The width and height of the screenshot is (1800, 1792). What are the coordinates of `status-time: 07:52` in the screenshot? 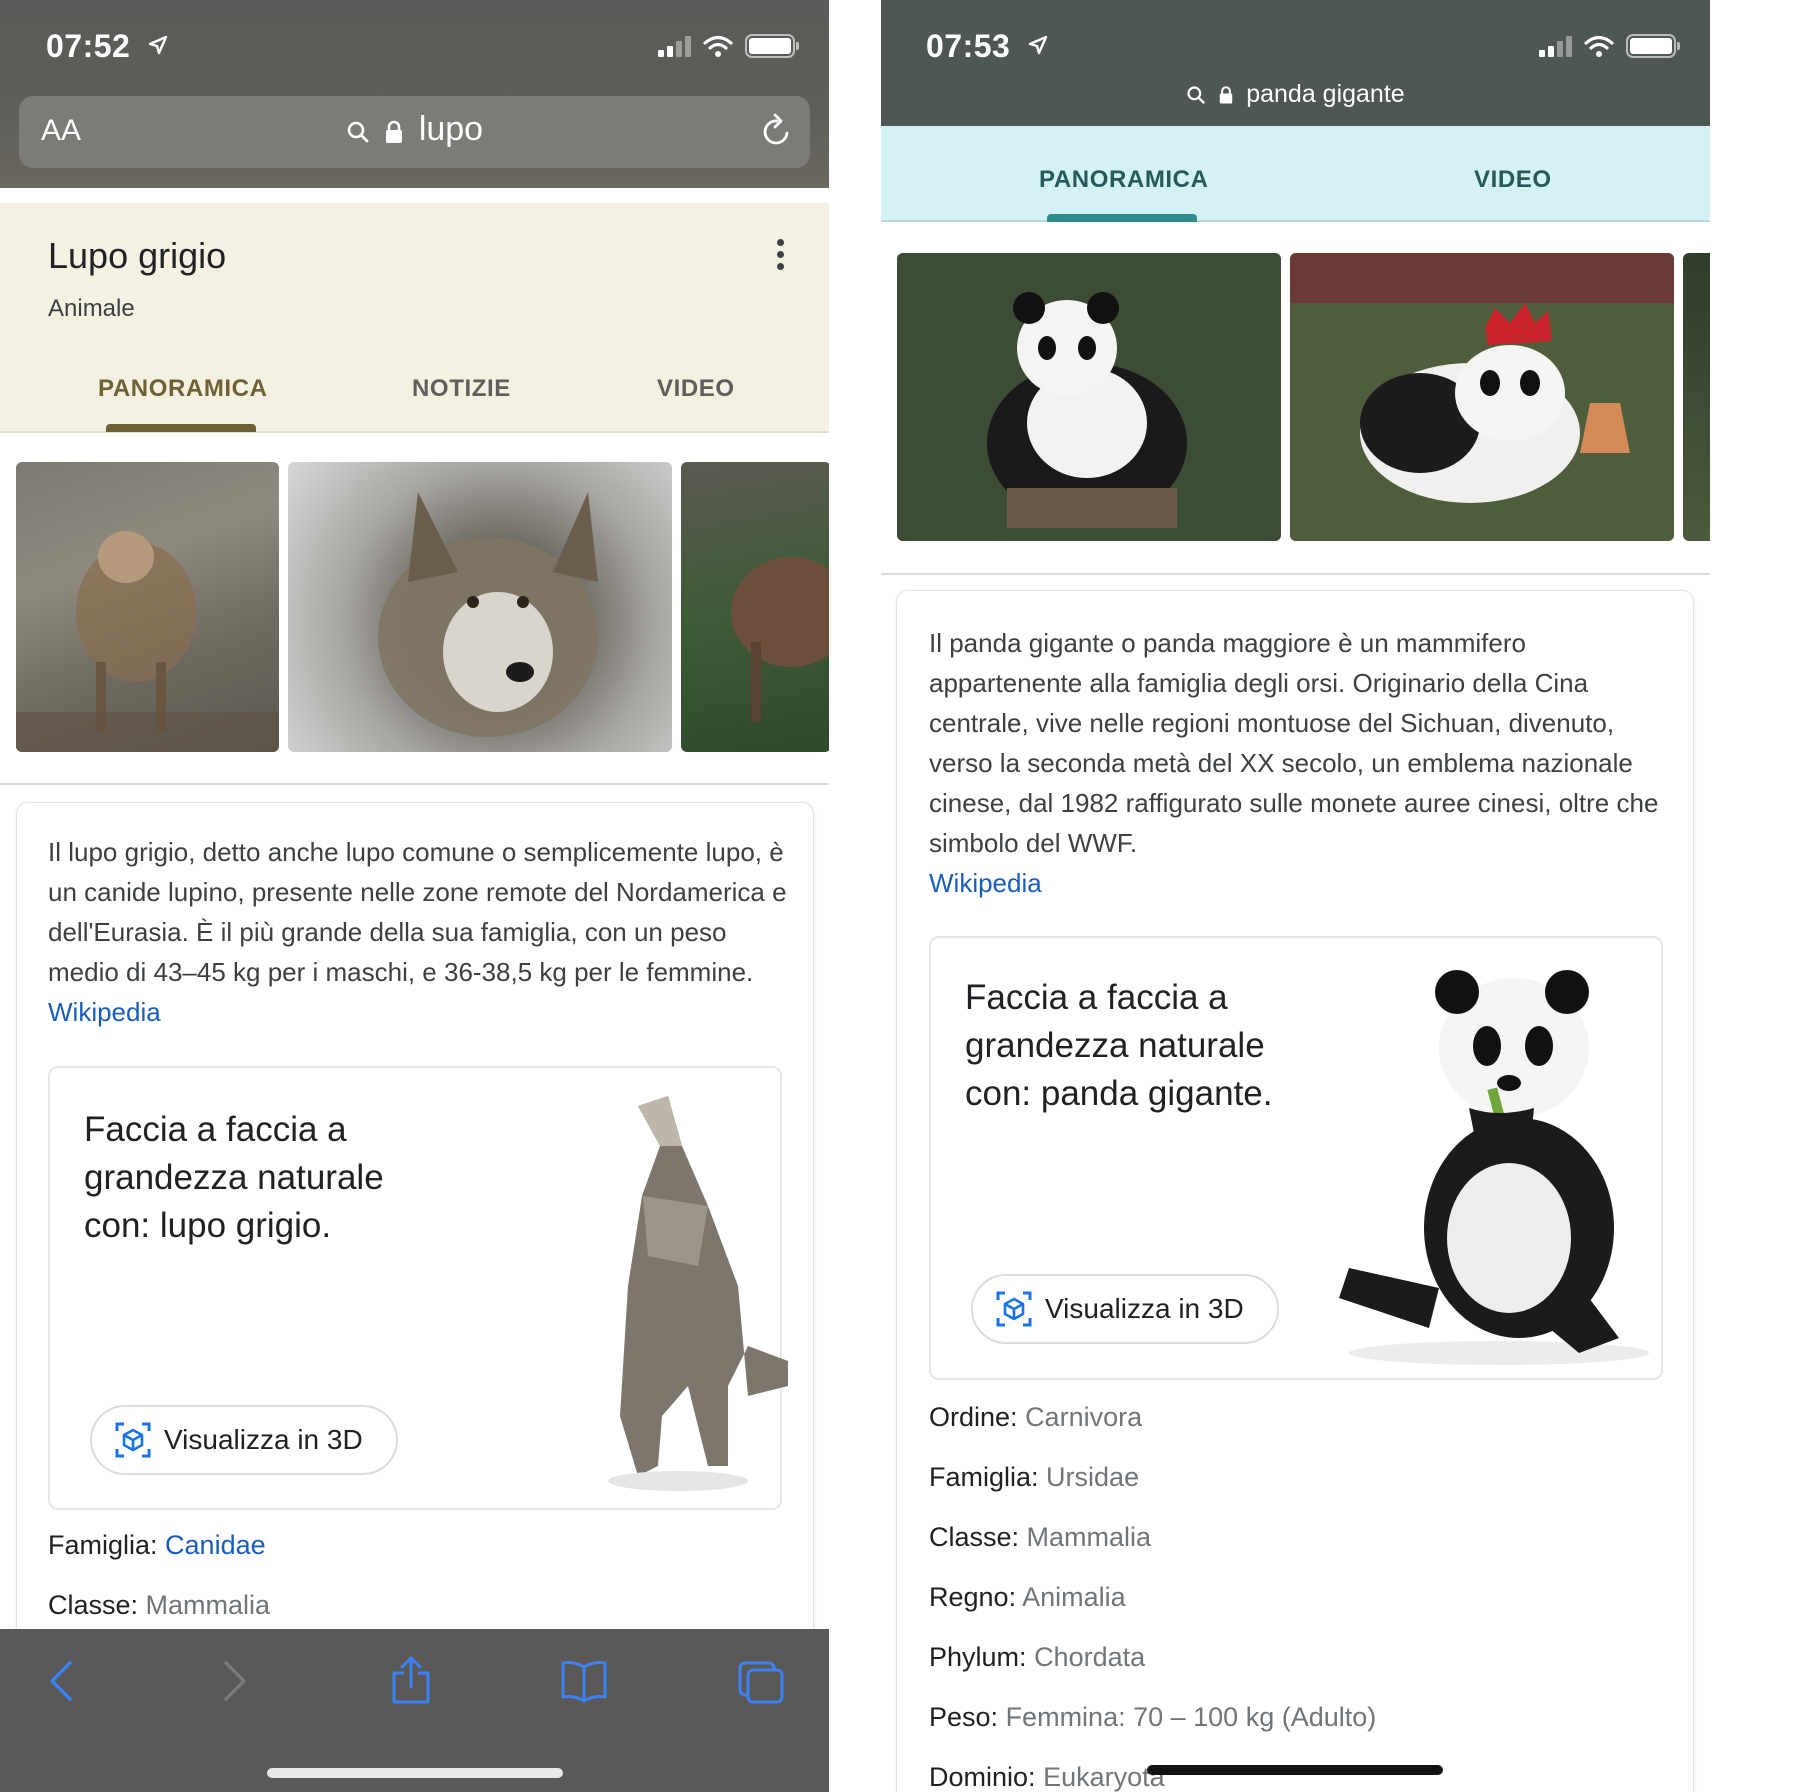 It's located at (88, 46).